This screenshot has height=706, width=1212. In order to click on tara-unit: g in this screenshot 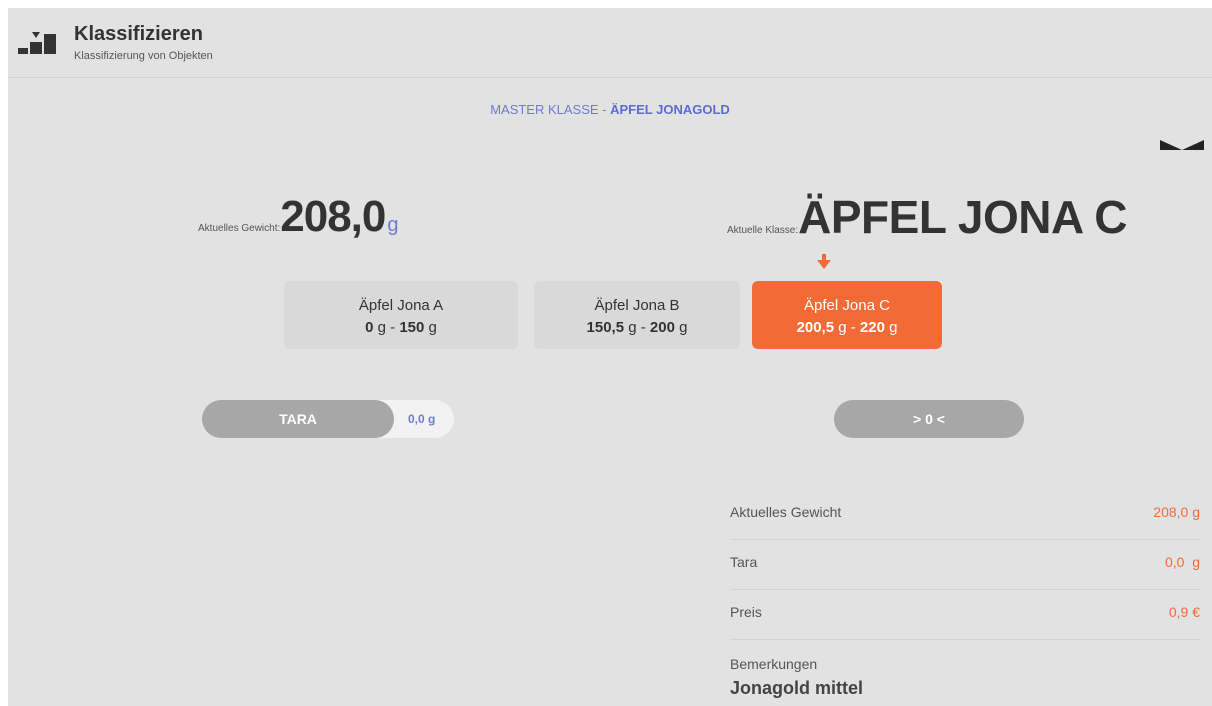, I will do `click(432, 419)`.